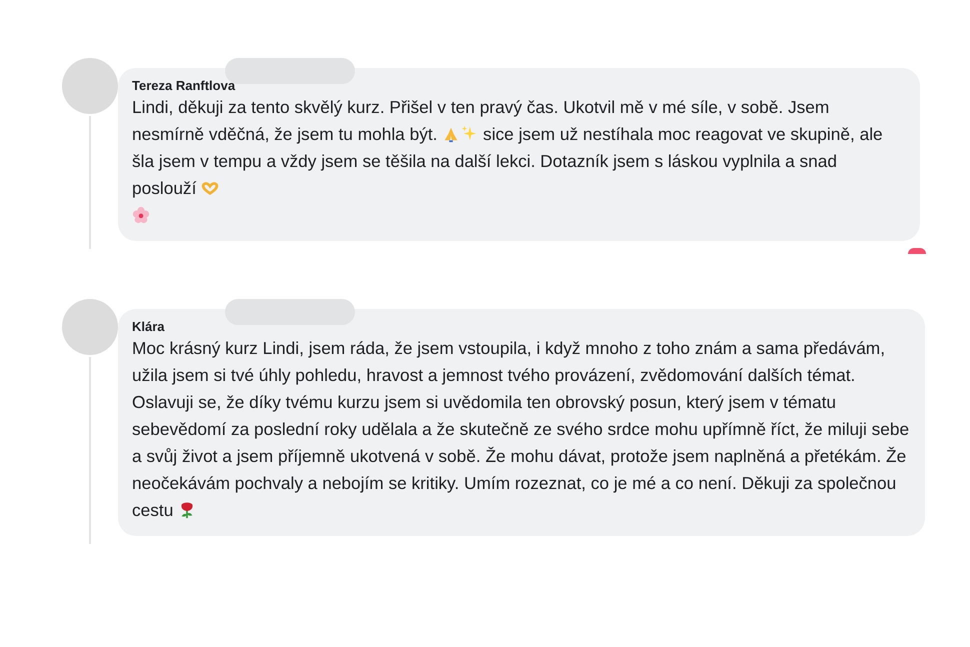 This screenshot has height=647, width=970. What do you see at coordinates (141, 215) in the screenshot?
I see `flower-icon` at bounding box center [141, 215].